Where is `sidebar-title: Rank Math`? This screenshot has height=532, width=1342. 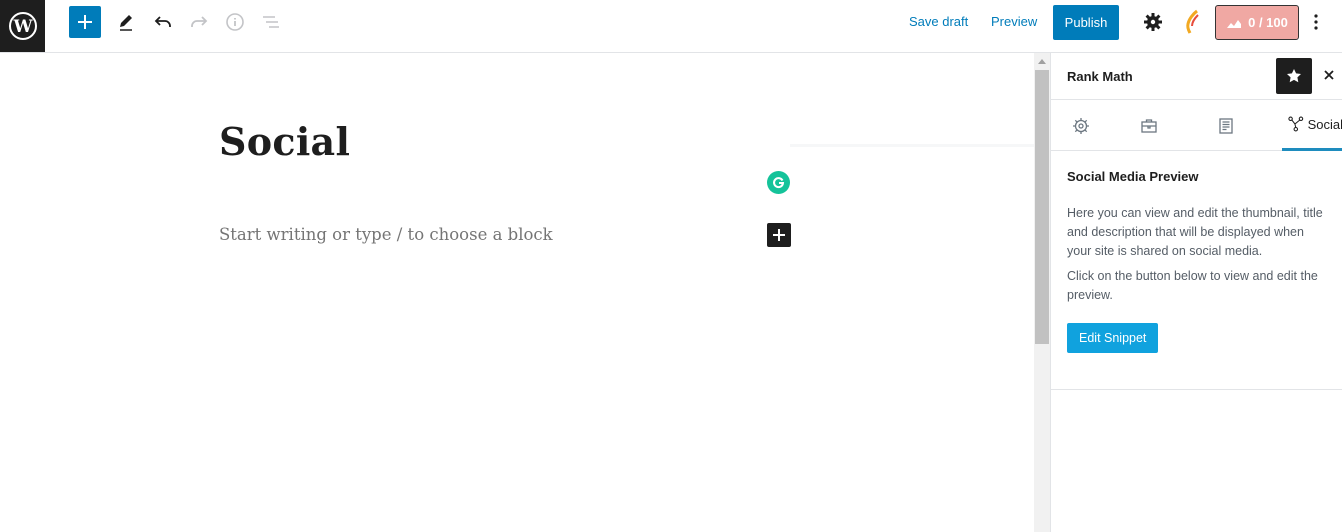
sidebar-title: Rank Math is located at coordinates (1100, 76).